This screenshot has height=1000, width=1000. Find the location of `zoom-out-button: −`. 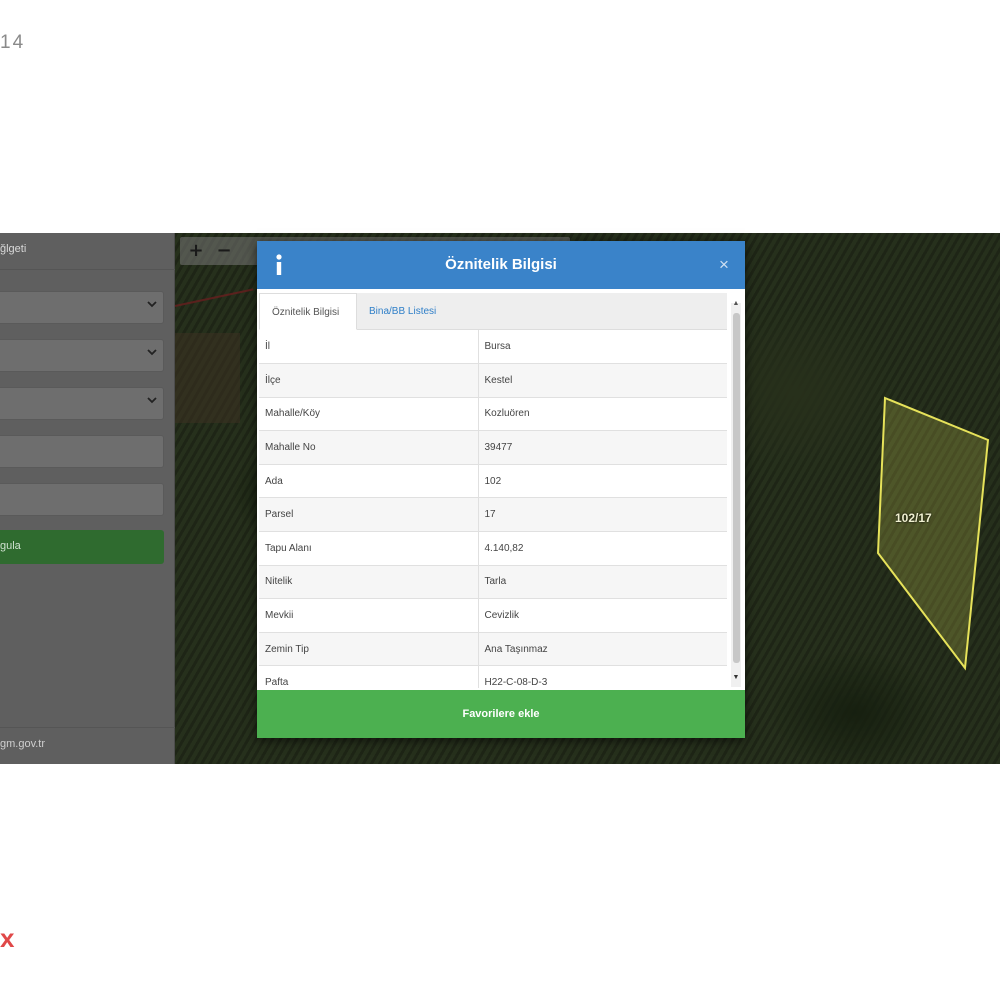

zoom-out-button: − is located at coordinates (224, 251).